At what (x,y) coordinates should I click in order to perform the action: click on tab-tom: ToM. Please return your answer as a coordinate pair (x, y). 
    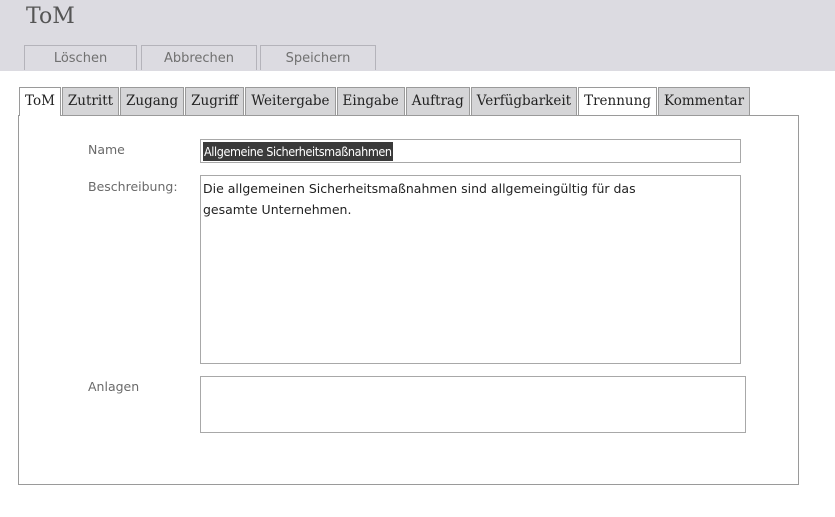
    Looking at the image, I should click on (40, 101).